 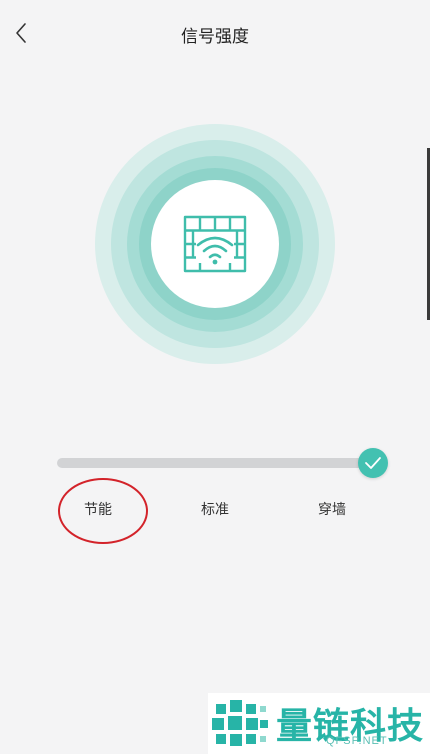 I want to click on slider-thumb, so click(x=373, y=463).